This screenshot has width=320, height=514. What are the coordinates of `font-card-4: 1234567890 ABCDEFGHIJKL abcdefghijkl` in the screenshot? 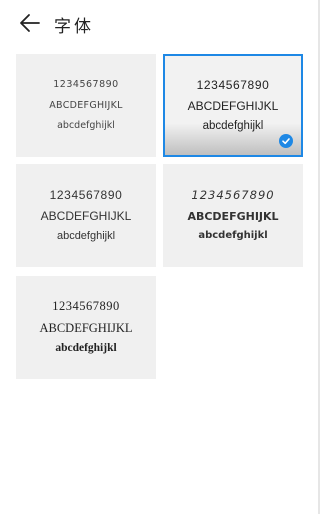 It's located at (233, 215).